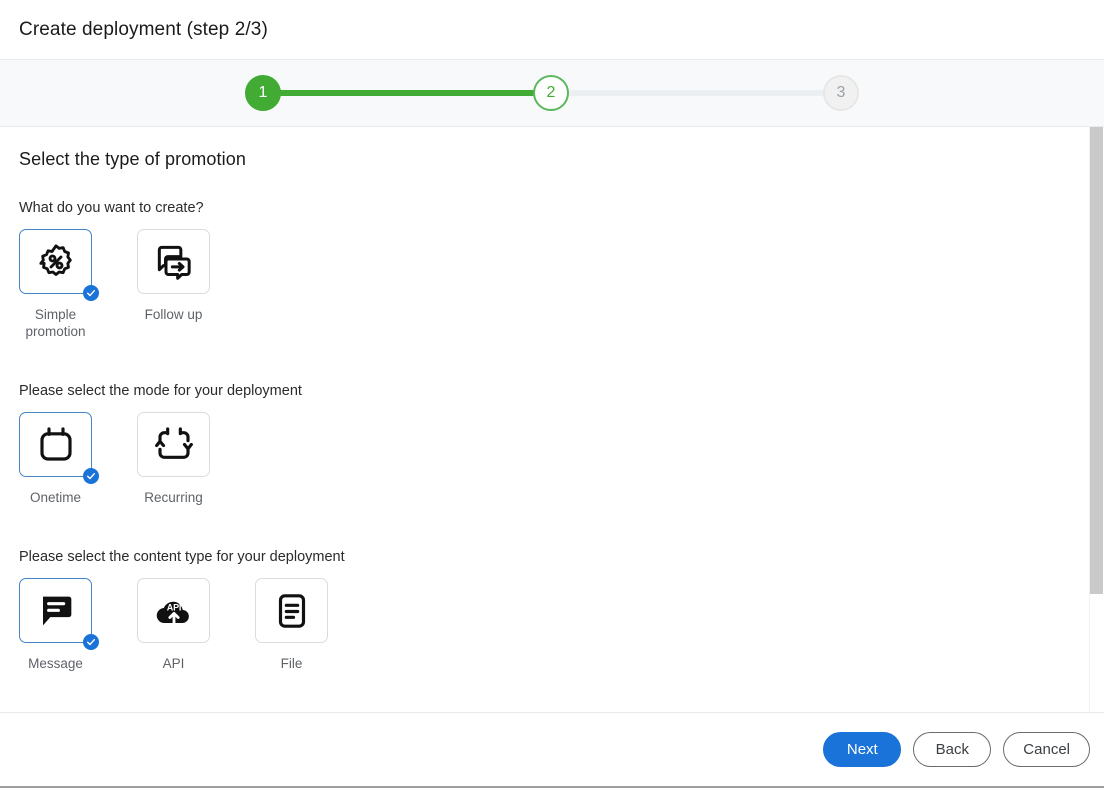  I want to click on message-bubble-icon, so click(56, 611).